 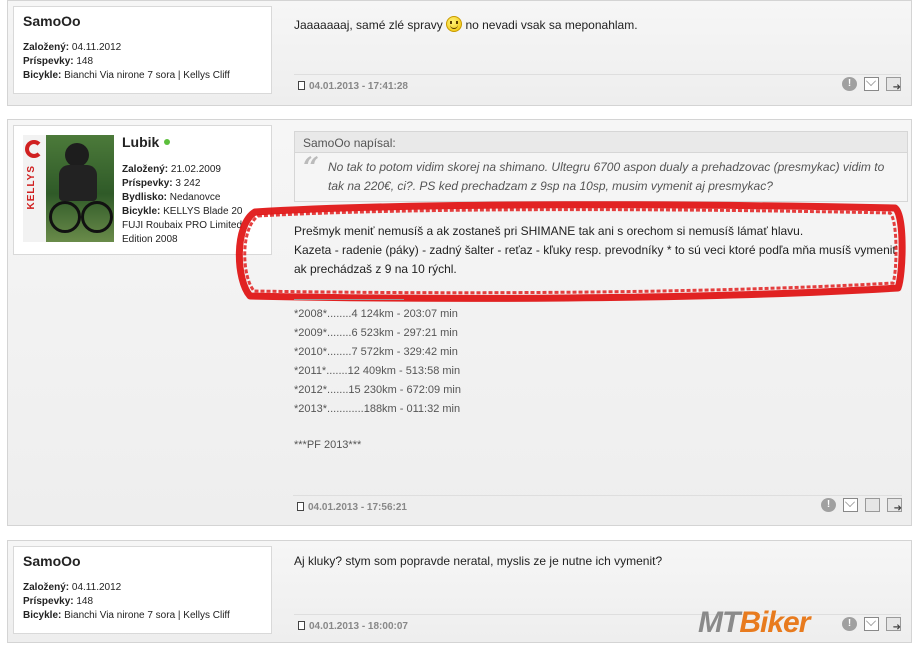 I want to click on bikes-info: Bicykle: KELLYS Blade 20, so click(x=182, y=211).